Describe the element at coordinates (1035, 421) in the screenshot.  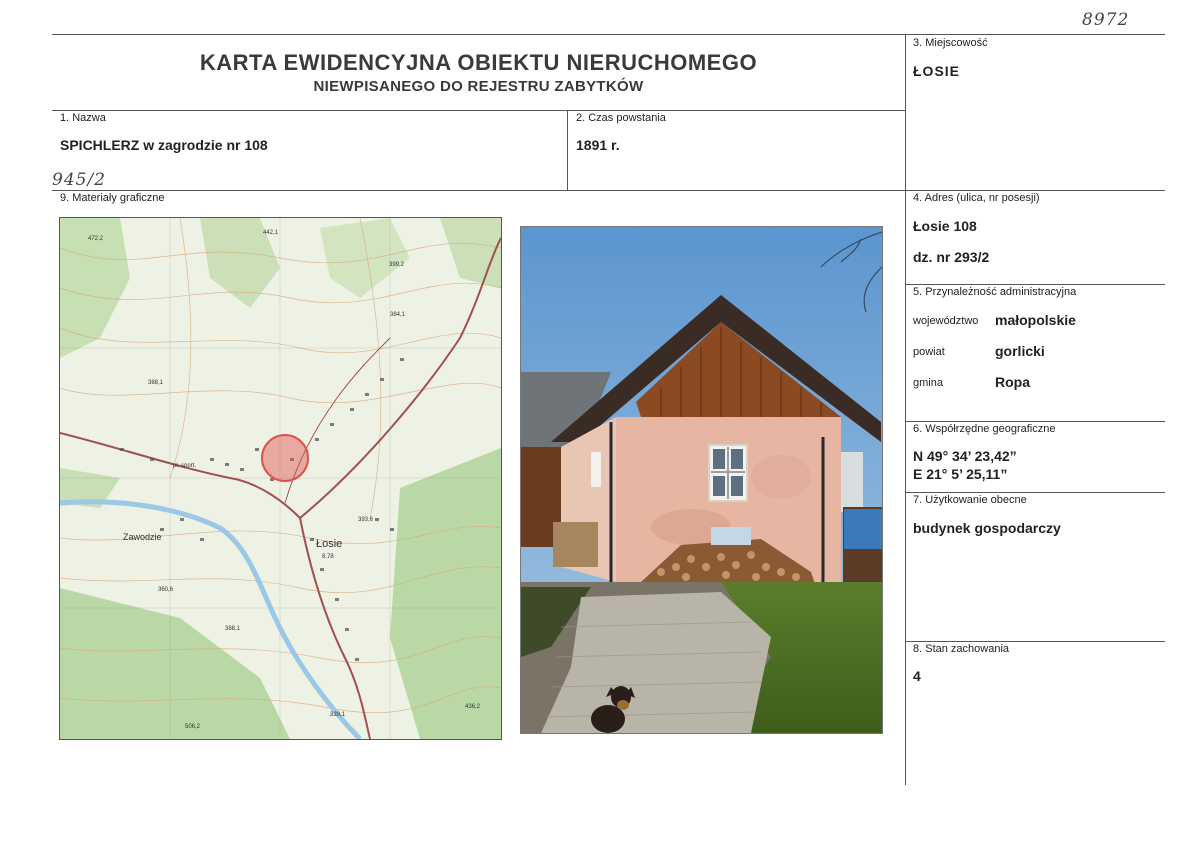
I see `przynaleznosc-bottom-line` at that location.